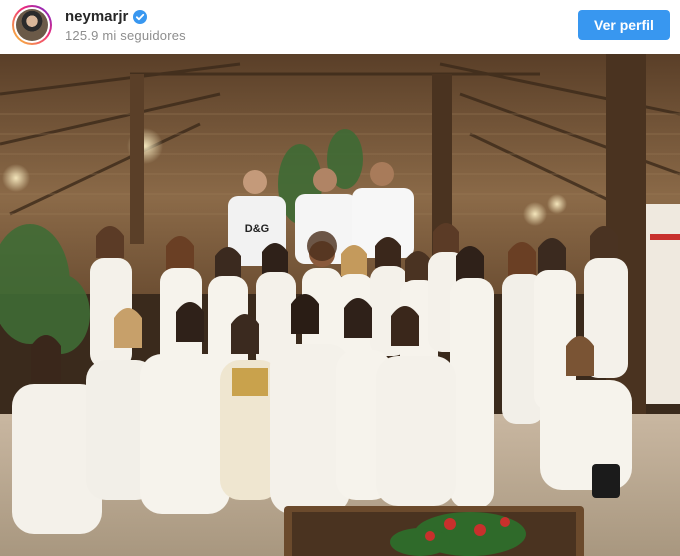 Image resolution: width=680 pixels, height=556 pixels. I want to click on verified-badge-icon, so click(140, 16).